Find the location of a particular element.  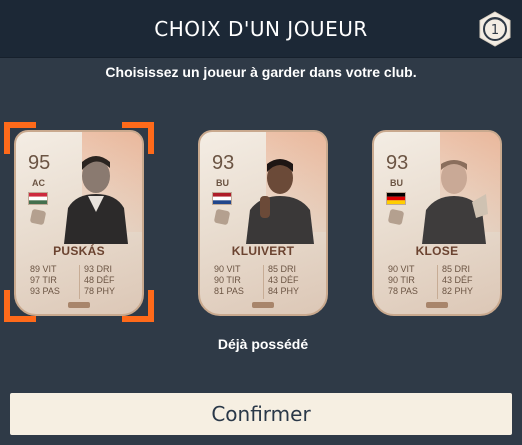

stat-pas: 93 PAS is located at coordinates (45, 291).